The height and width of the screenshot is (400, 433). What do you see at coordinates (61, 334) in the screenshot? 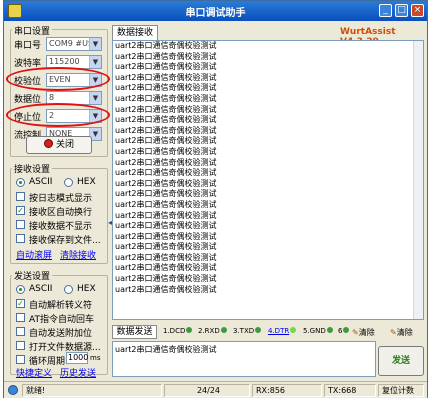
I see `append-bits-label: 自动发送附加位` at bounding box center [61, 334].